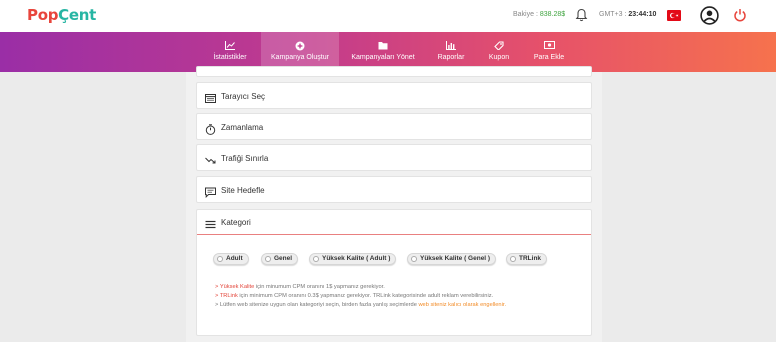 This screenshot has width=776, height=342. I want to click on nav-label-add-funds: Para Ekle, so click(549, 57).